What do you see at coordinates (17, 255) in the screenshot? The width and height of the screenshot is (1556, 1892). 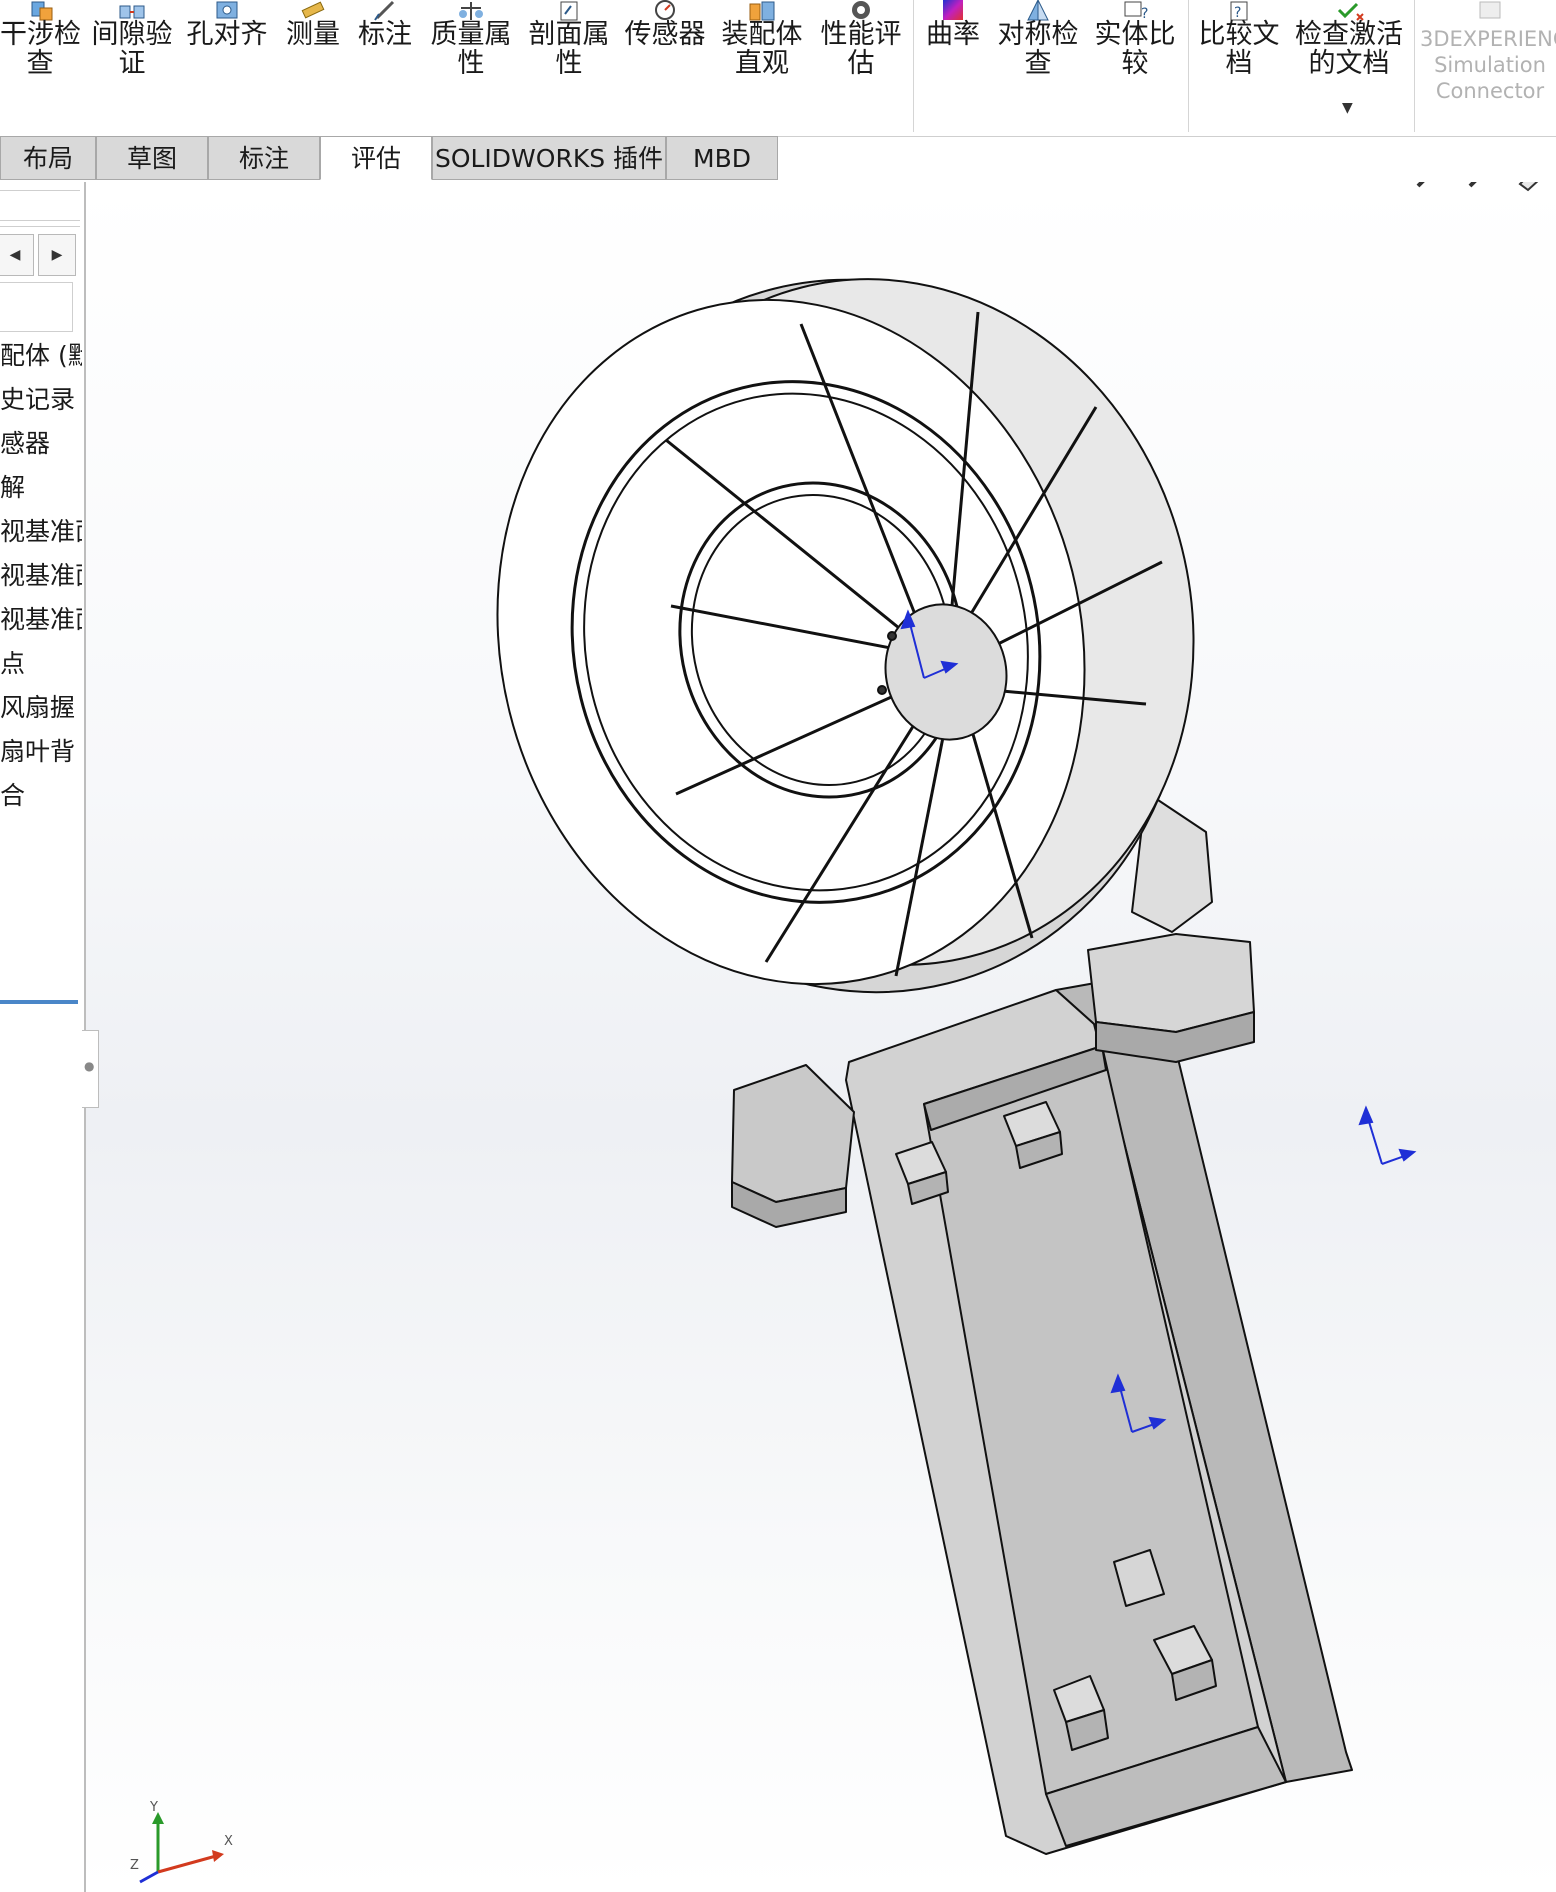 I see `nav-prev-button: ◀` at bounding box center [17, 255].